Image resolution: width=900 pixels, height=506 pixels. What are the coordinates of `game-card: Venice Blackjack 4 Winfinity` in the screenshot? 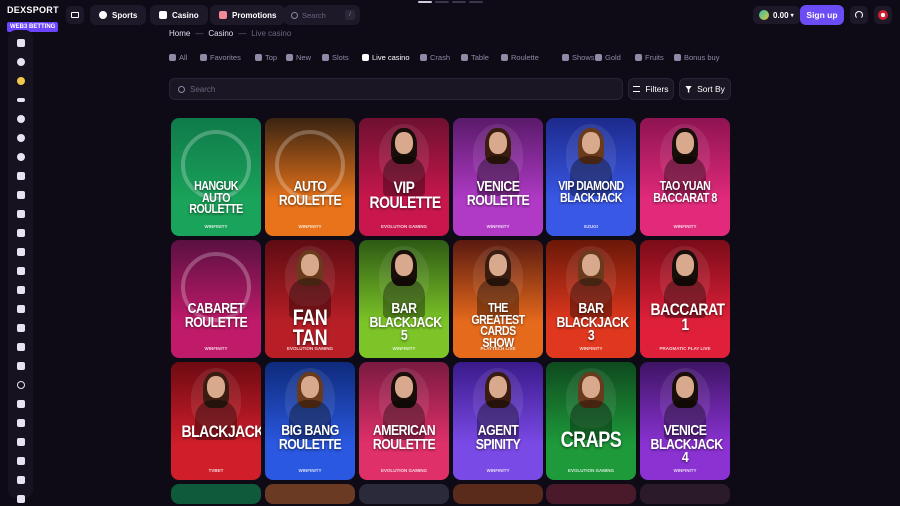 It's located at (685, 421).